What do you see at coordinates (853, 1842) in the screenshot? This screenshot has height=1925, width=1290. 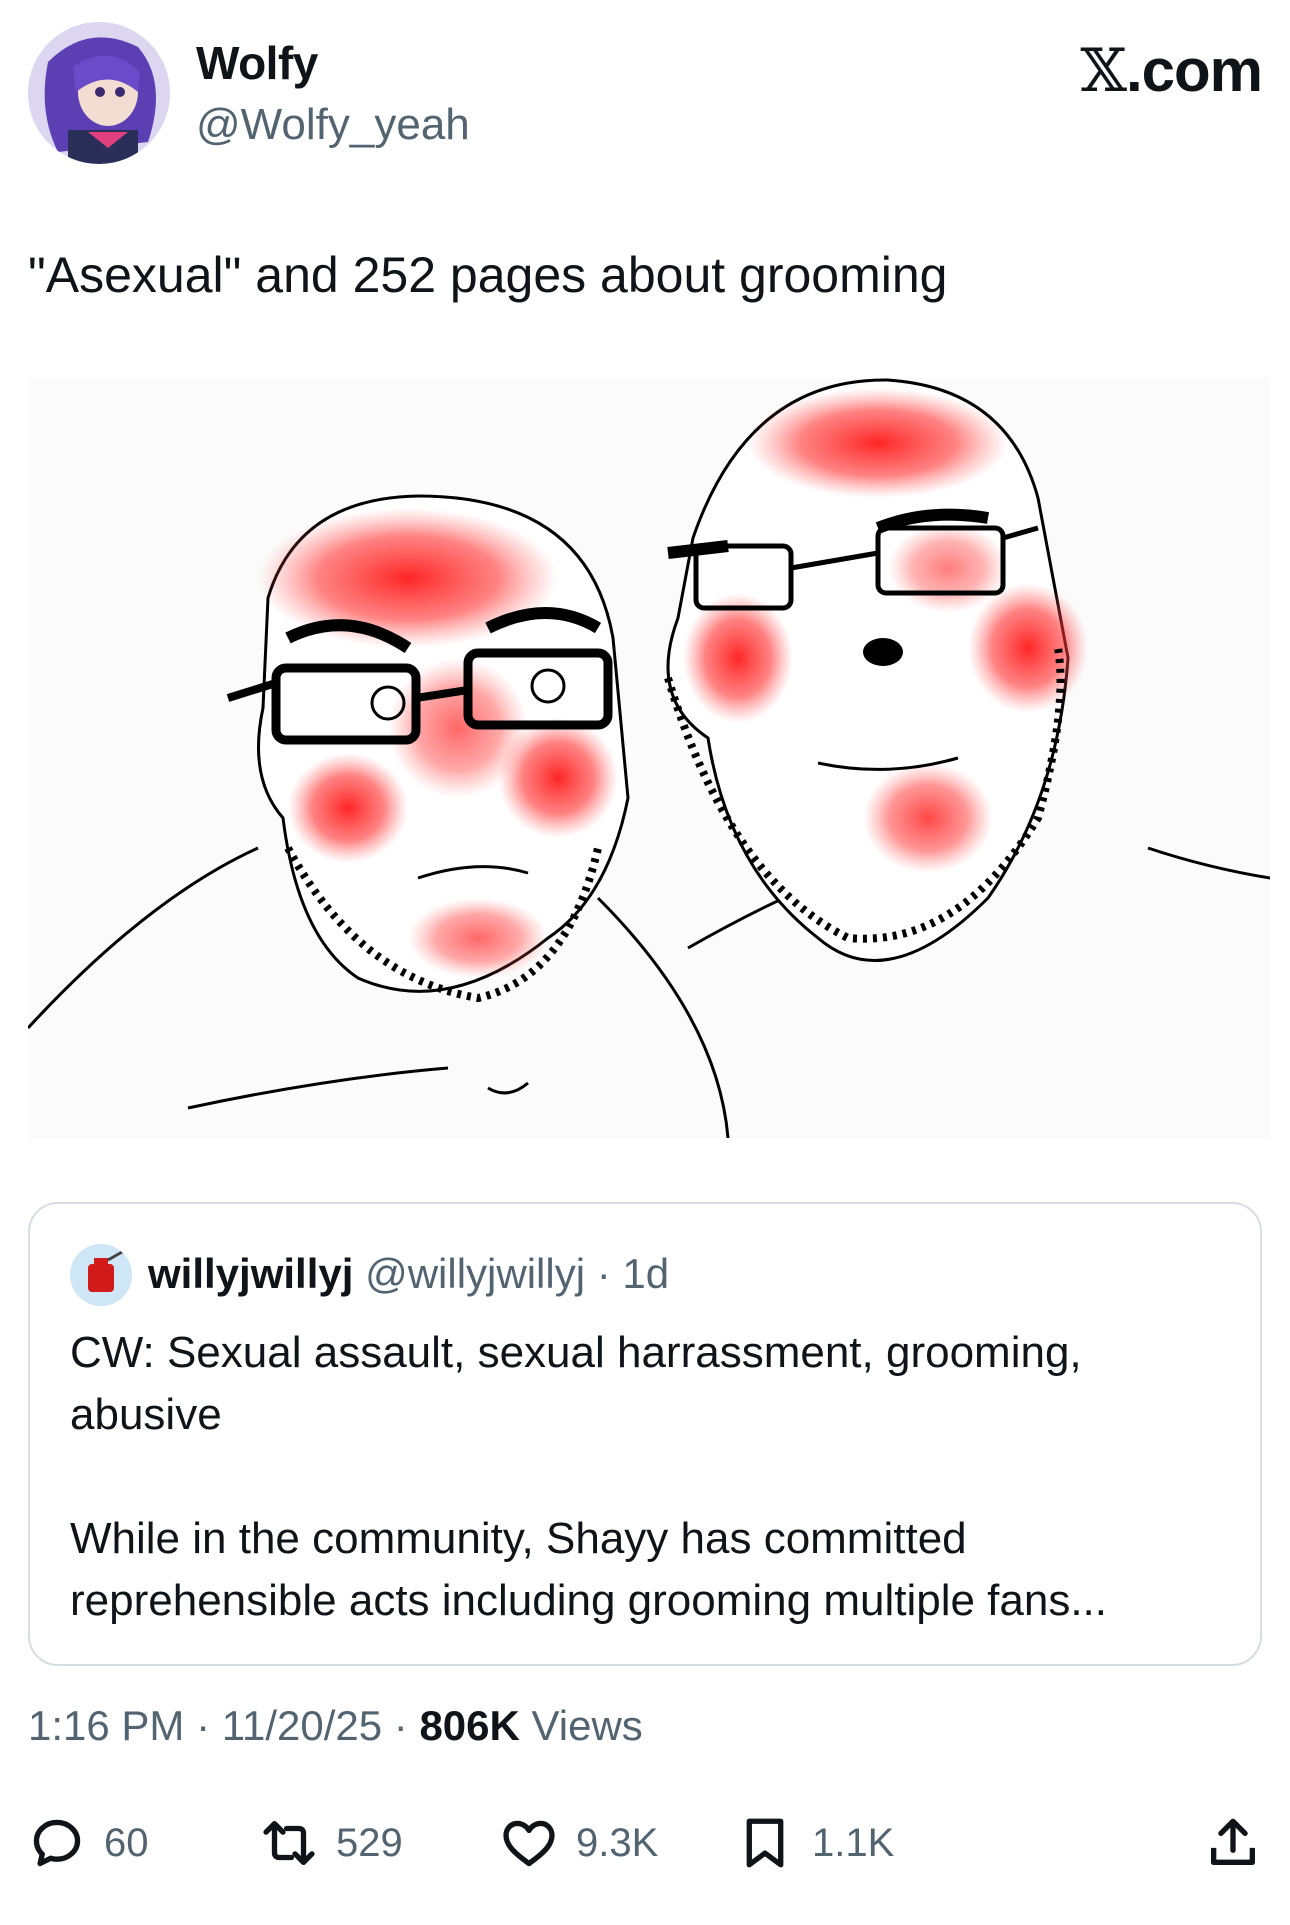 I see `bookmark-count: 1.1K` at bounding box center [853, 1842].